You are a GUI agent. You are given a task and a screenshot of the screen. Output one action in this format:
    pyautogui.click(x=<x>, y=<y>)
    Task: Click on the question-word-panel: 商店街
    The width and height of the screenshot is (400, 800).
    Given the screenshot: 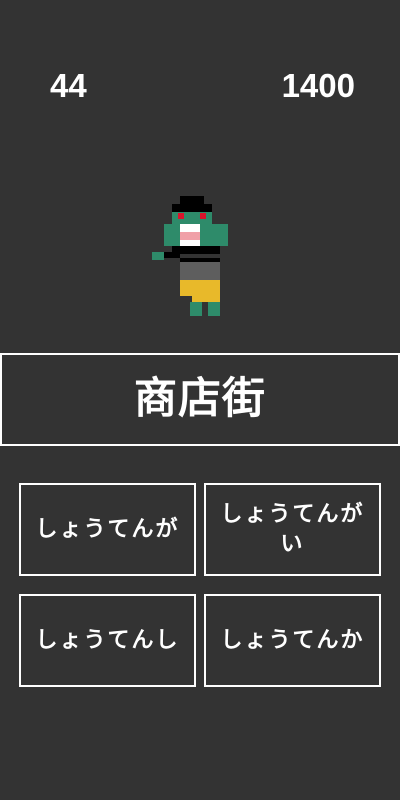 What is the action you would take?
    pyautogui.click(x=200, y=399)
    